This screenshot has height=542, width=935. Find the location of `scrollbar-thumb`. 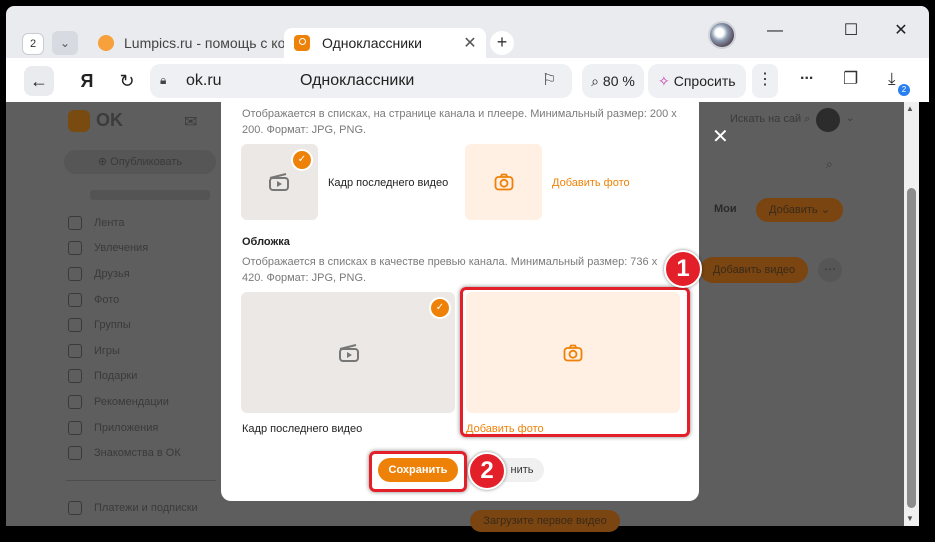

scrollbar-thumb is located at coordinates (911, 348).